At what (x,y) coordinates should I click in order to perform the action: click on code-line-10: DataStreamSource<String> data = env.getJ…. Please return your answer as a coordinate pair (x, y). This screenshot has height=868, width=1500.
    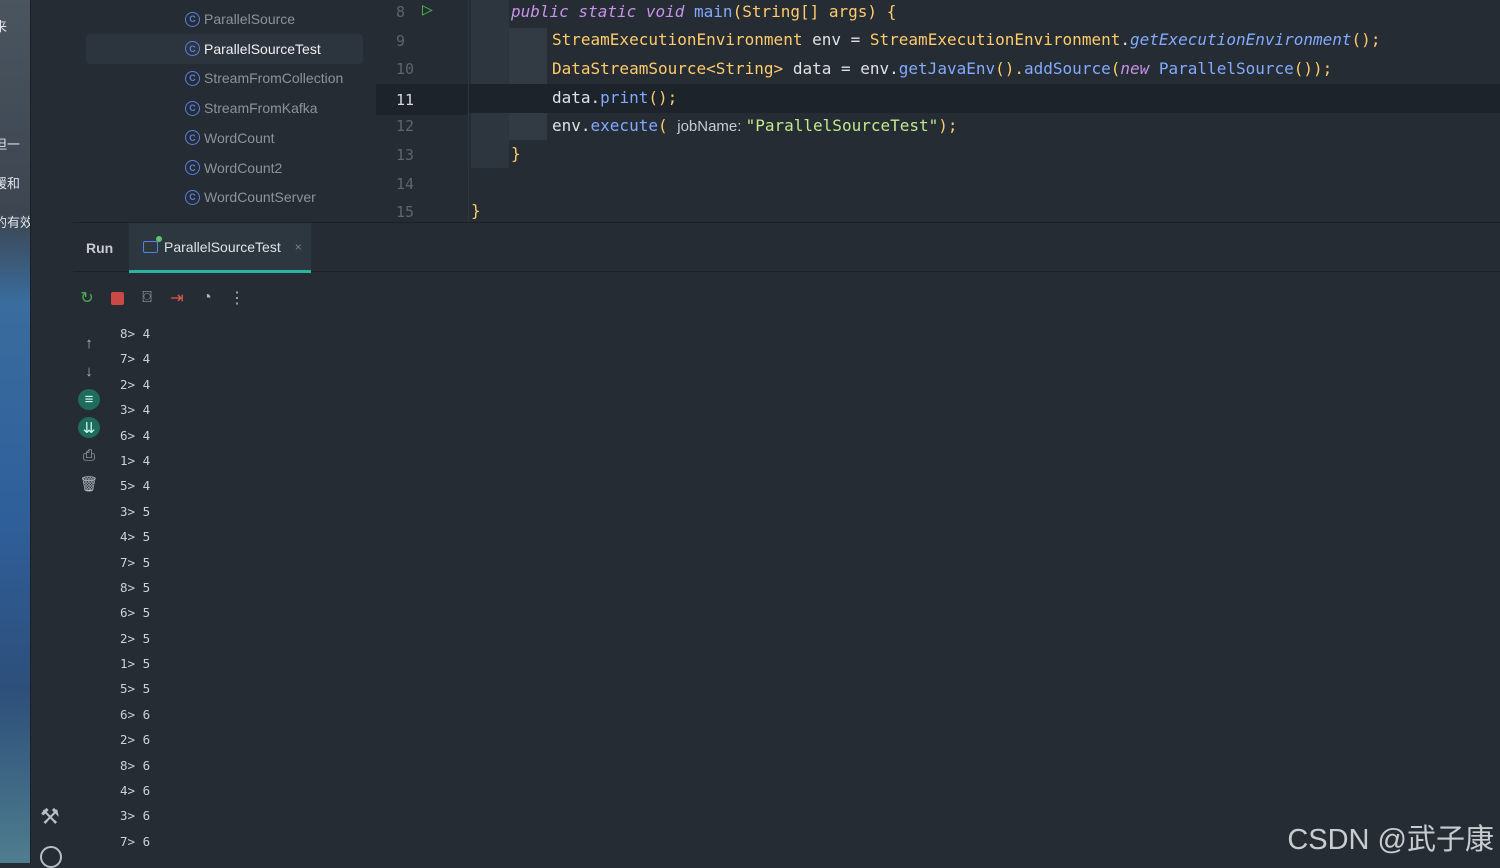
    Looking at the image, I should click on (942, 68).